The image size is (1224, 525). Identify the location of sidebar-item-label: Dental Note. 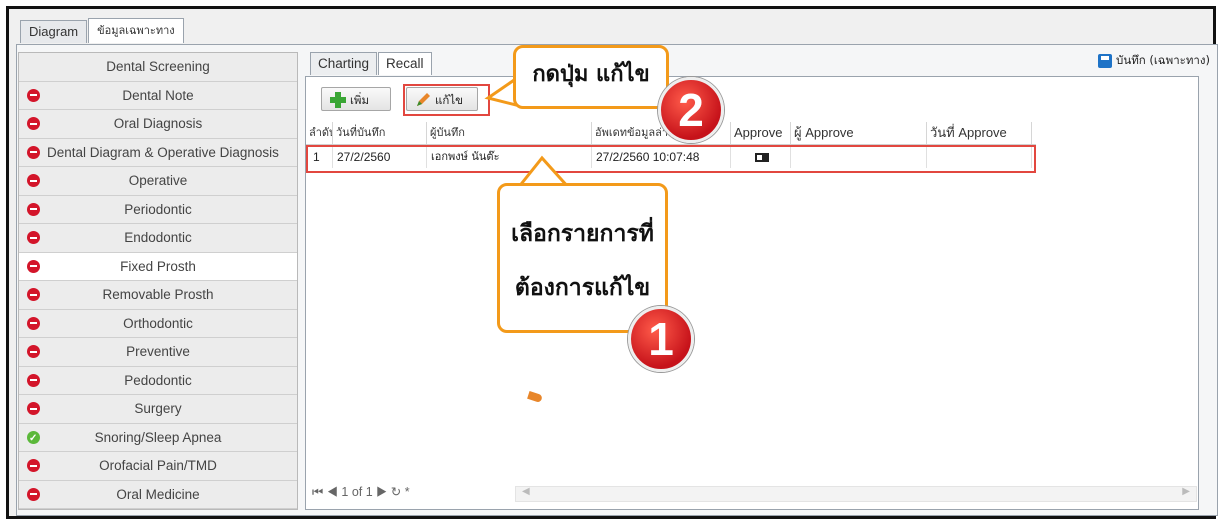
(158, 95).